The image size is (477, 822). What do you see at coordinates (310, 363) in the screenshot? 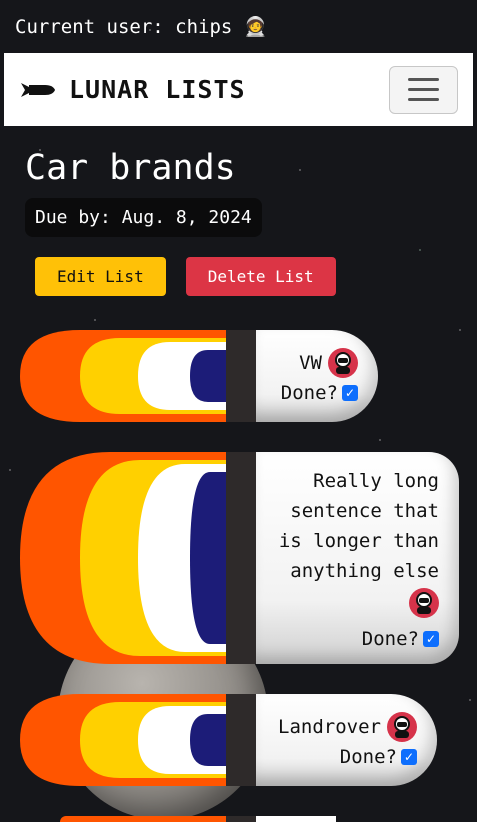
I see `task-text: VW` at bounding box center [310, 363].